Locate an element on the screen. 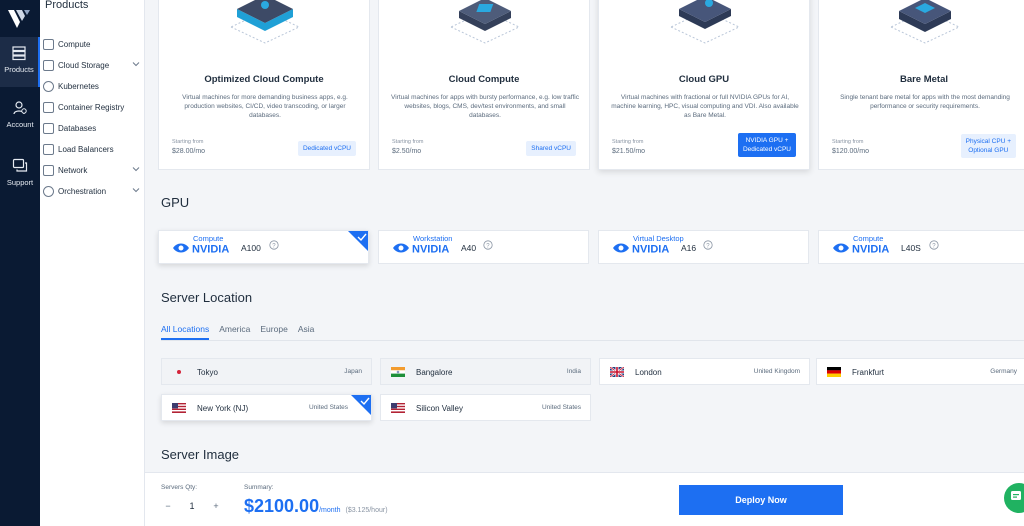  sidebar-item-databases: Databases is located at coordinates (92, 128).